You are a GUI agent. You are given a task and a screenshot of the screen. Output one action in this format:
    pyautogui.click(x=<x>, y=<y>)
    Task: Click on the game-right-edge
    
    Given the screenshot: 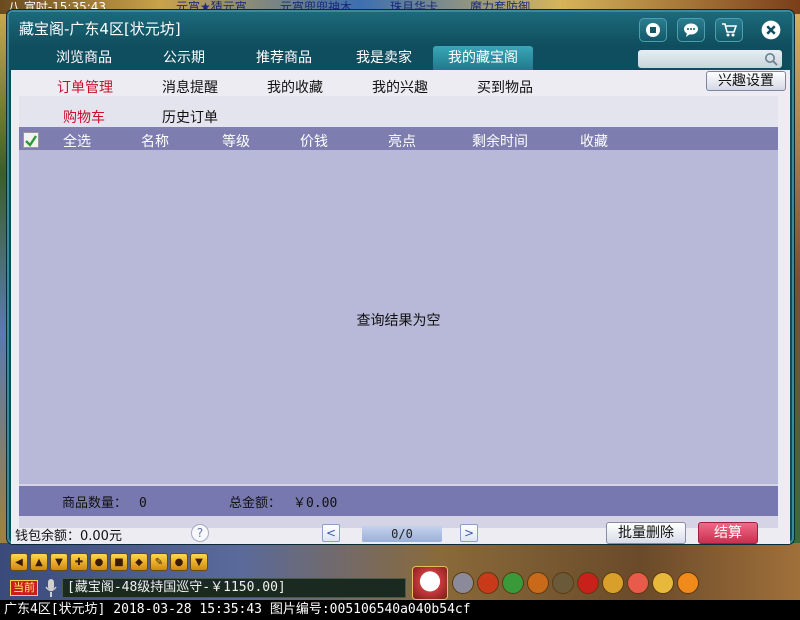 What is the action you would take?
    pyautogui.click(x=797, y=279)
    